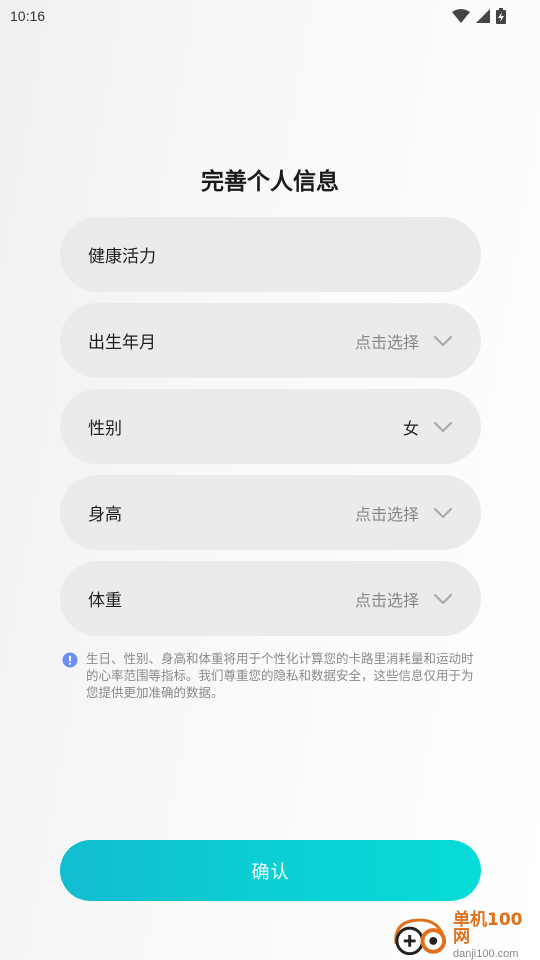 The height and width of the screenshot is (960, 540). I want to click on watermark: 单机100网 danji100.com, so click(465, 935).